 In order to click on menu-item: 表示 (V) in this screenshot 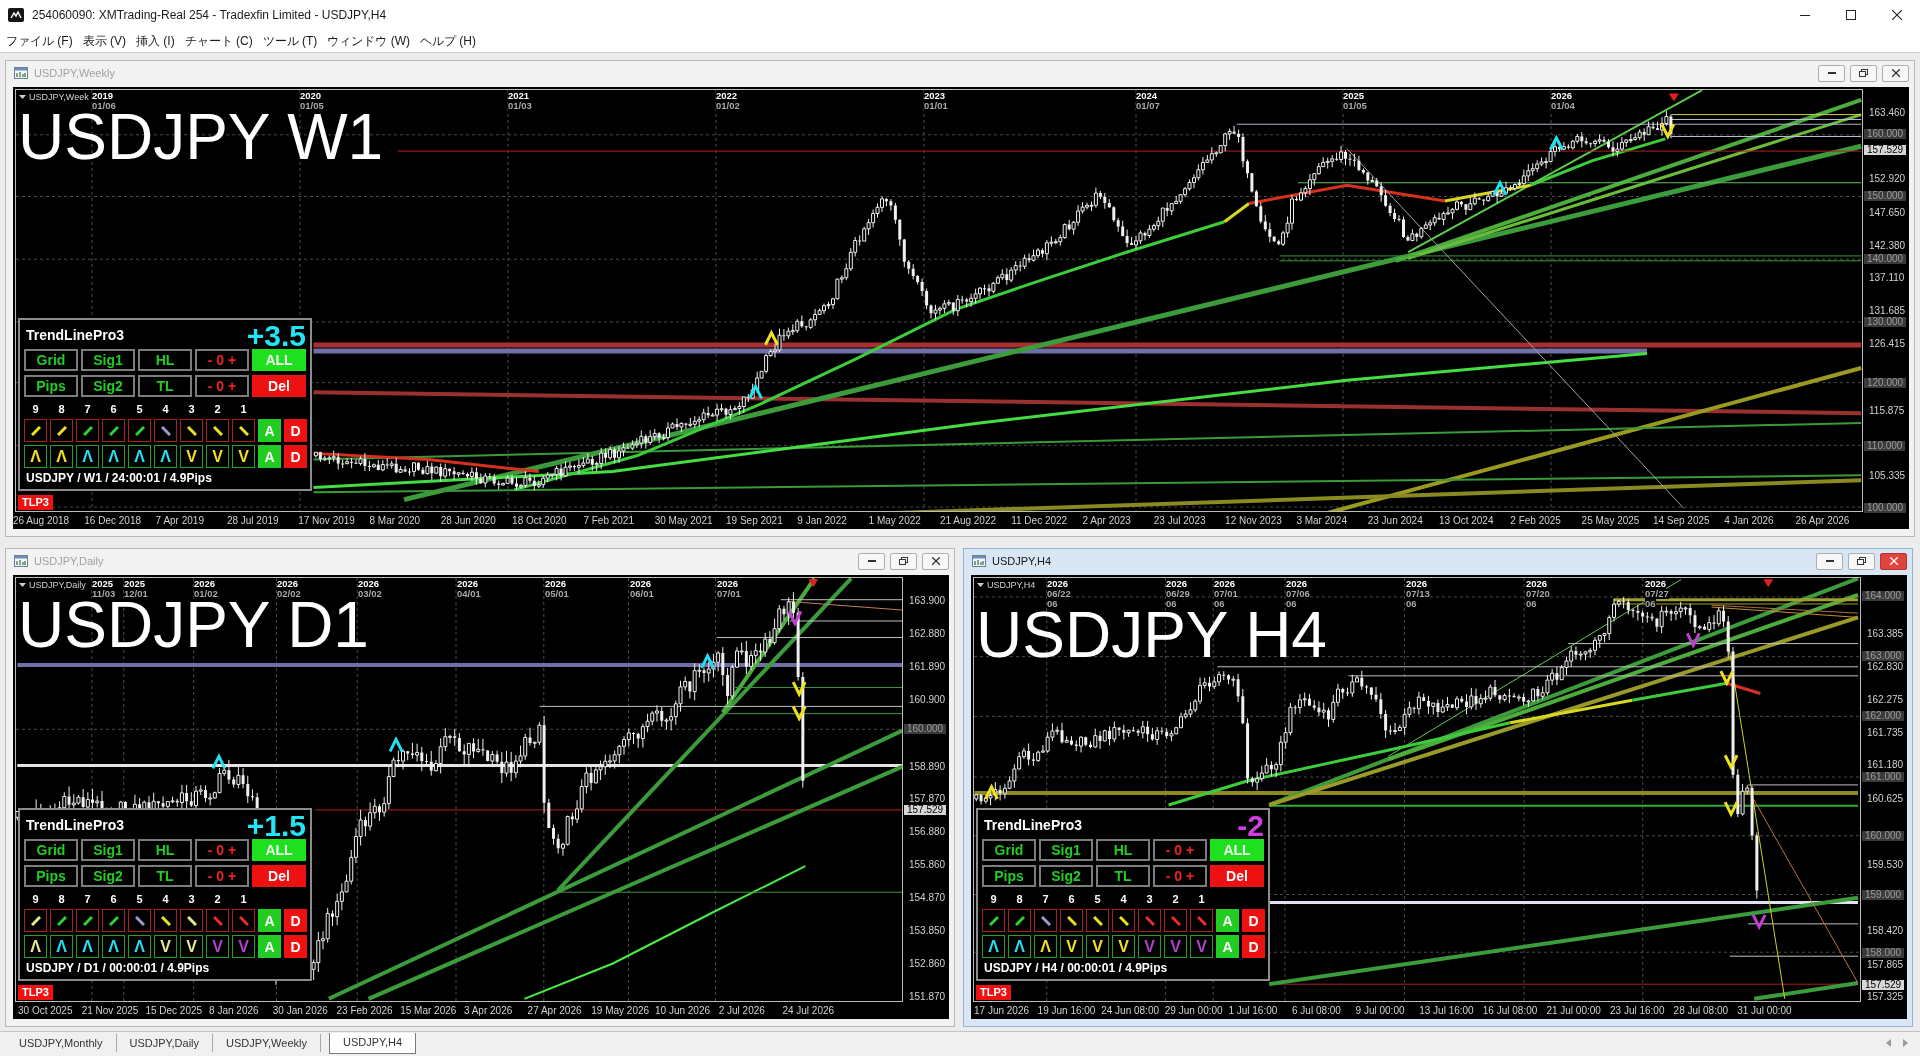, I will do `click(104, 41)`.